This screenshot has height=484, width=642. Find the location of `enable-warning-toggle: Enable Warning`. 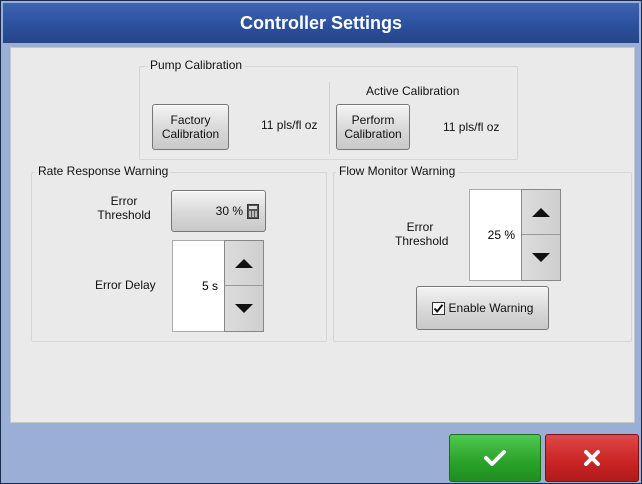

enable-warning-toggle: Enable Warning is located at coordinates (482, 308).